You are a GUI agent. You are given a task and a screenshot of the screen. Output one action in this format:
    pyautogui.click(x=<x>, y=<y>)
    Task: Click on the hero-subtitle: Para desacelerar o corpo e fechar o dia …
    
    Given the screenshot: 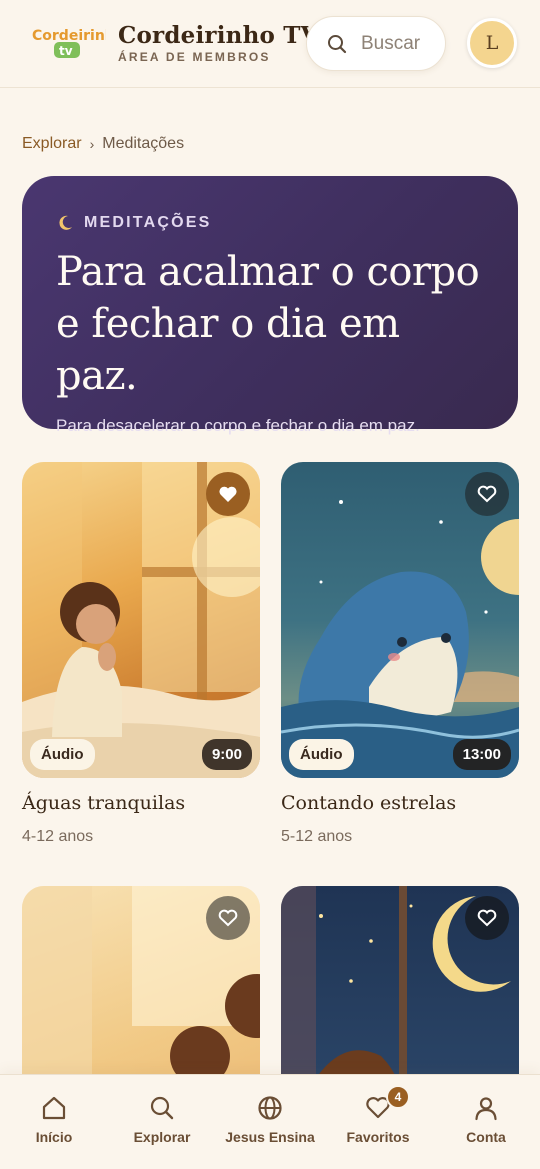 What is the action you would take?
    pyautogui.click(x=238, y=425)
    